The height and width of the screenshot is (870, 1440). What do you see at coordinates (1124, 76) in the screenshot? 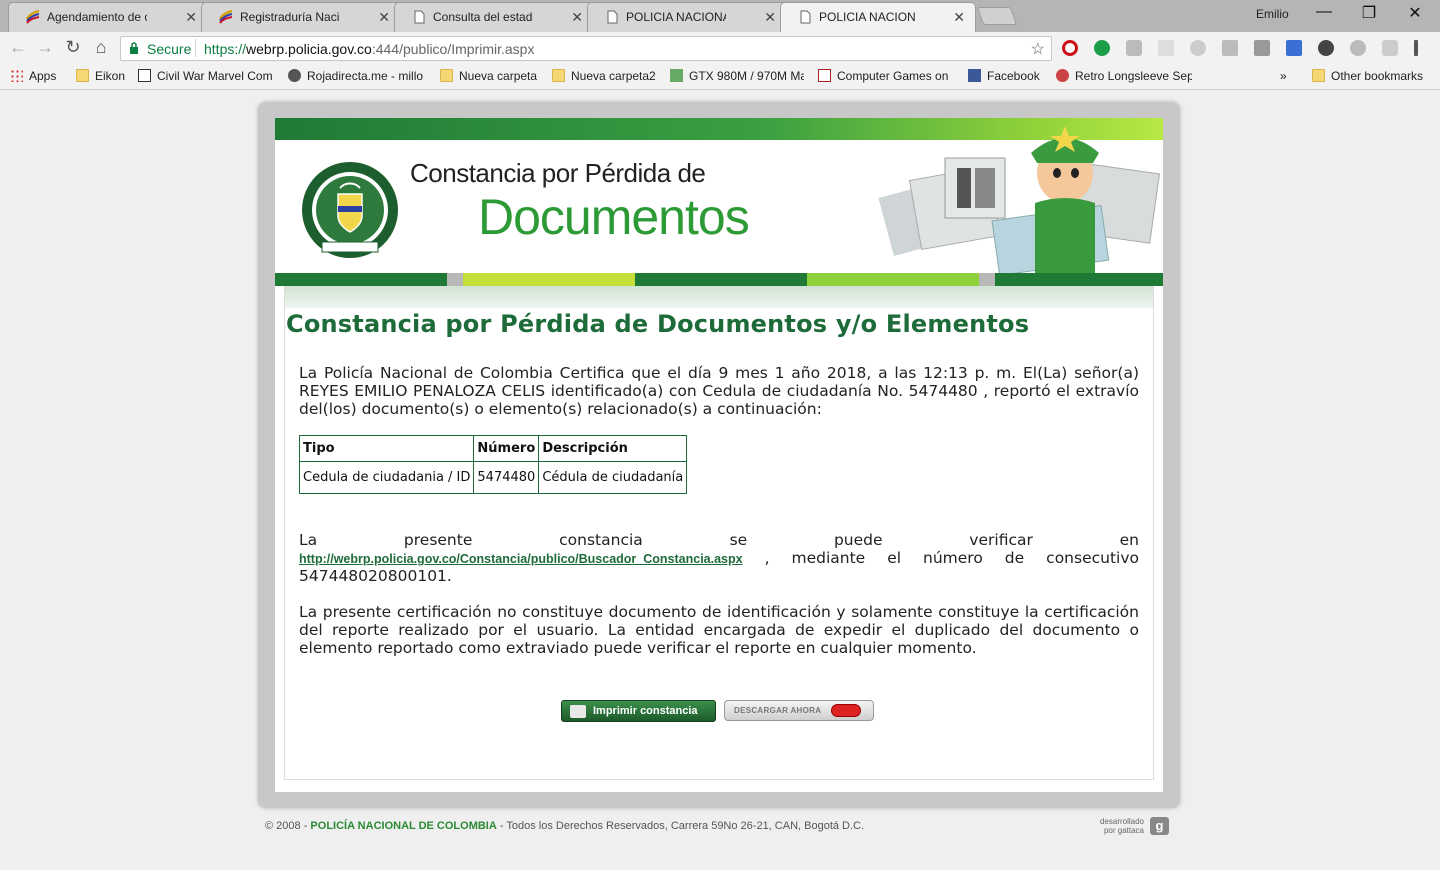
I see `bookmark-retro: Retro Longsleeve Sep` at bounding box center [1124, 76].